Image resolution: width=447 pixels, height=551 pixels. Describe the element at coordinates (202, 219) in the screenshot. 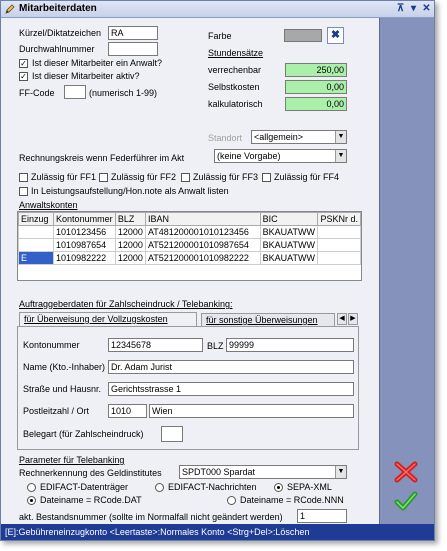

I see `col-iban: IBAN` at that location.